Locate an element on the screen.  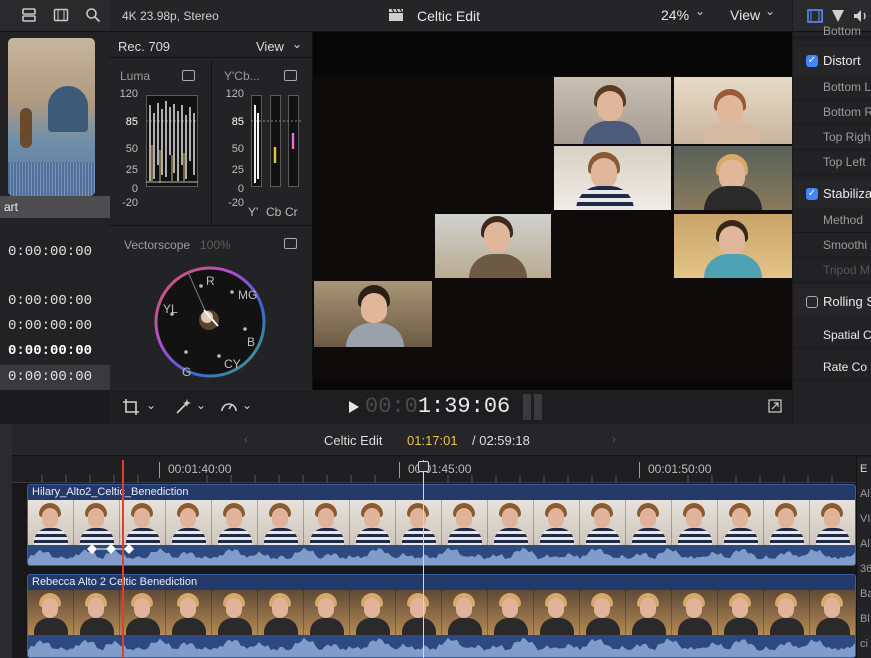
inspector-param: Bottom L is located at coordinates (832, 87).